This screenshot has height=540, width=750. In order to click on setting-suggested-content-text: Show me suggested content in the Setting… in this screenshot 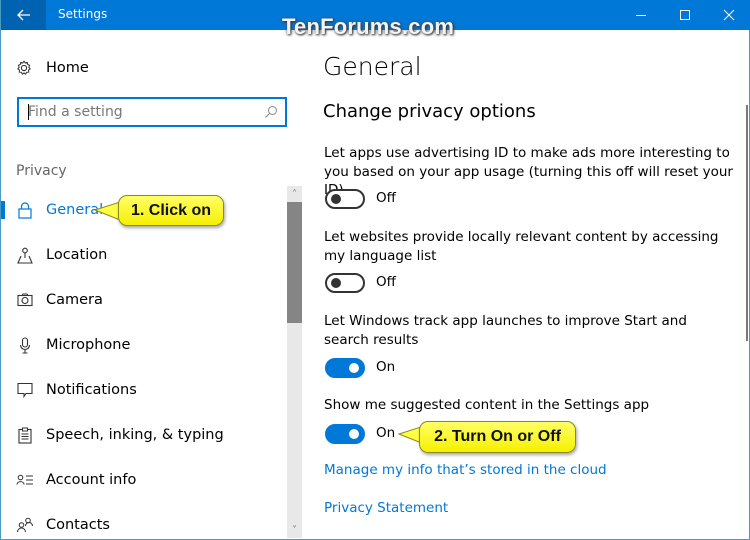, I will do `click(487, 405)`.